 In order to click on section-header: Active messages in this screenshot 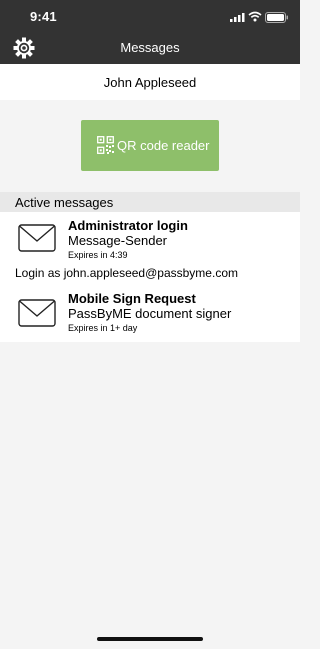, I will do `click(150, 202)`.